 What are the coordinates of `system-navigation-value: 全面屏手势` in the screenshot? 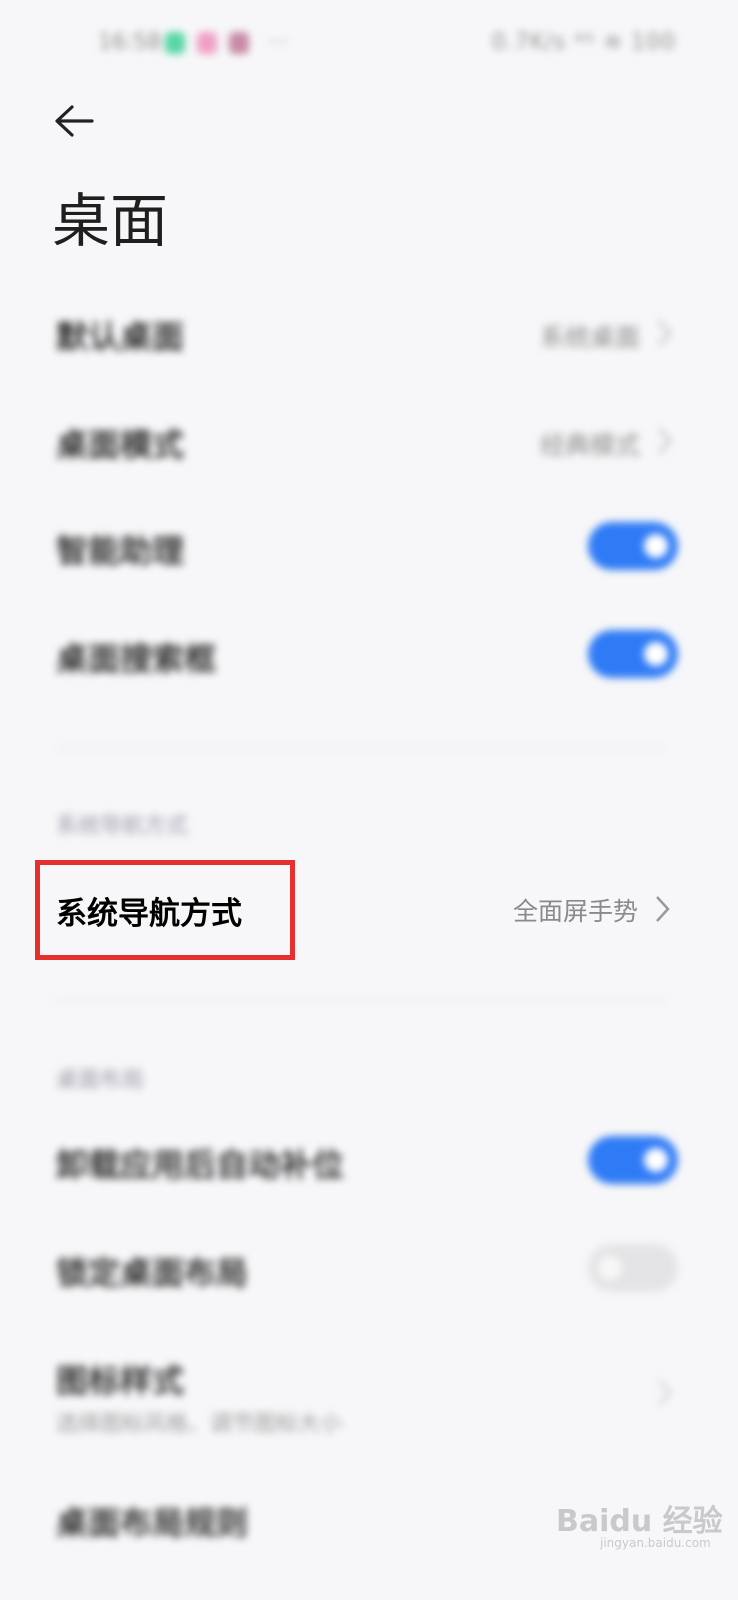 It's located at (575, 911).